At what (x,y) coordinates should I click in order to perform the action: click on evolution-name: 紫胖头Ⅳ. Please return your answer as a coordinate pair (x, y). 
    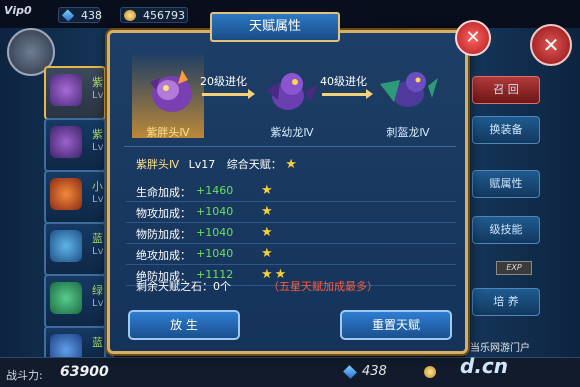
    Looking at the image, I should click on (168, 132).